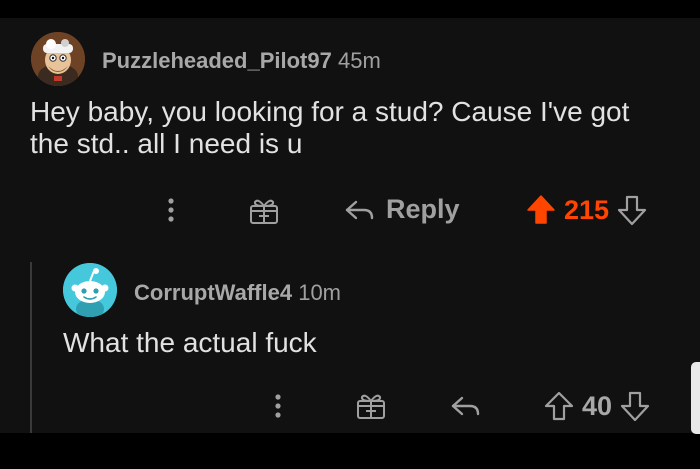  Describe the element at coordinates (213, 292) in the screenshot. I see `username: CorruptWaffle4` at that location.